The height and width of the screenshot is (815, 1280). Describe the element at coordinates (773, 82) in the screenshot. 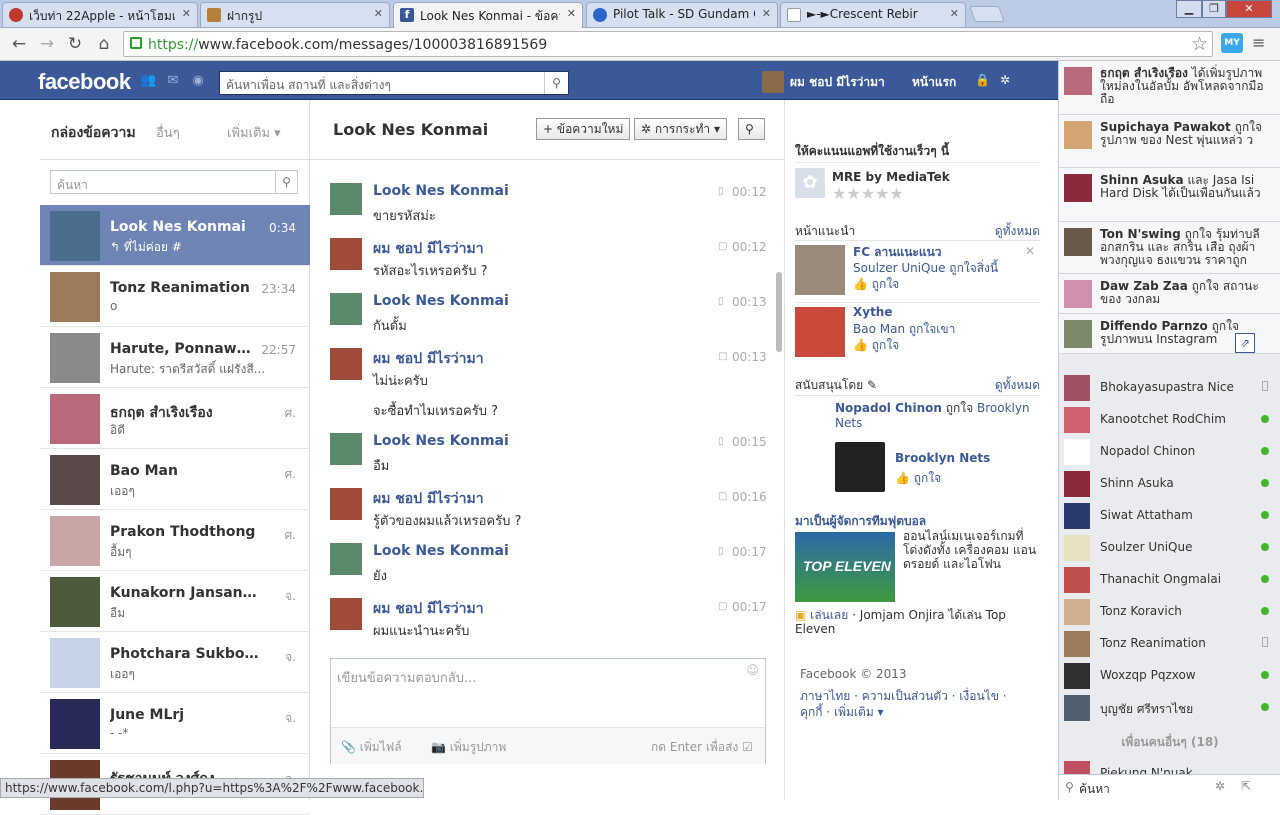

I see `user-avatar` at that location.